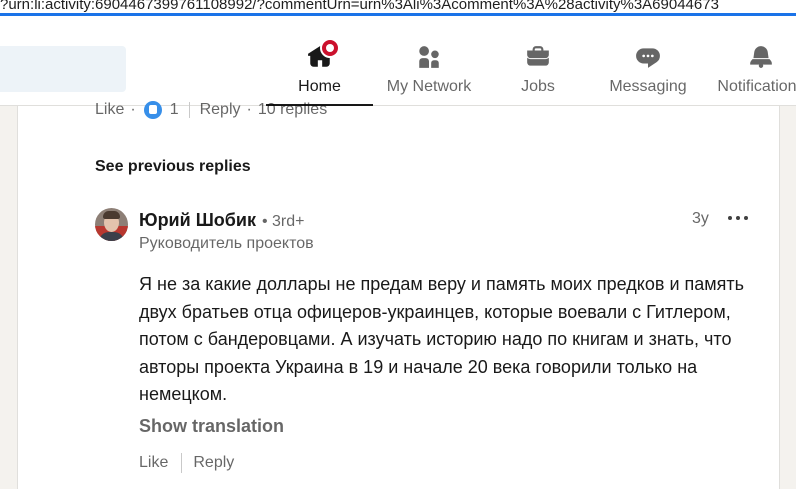  I want to click on comment-timestamp: 3y, so click(700, 218).